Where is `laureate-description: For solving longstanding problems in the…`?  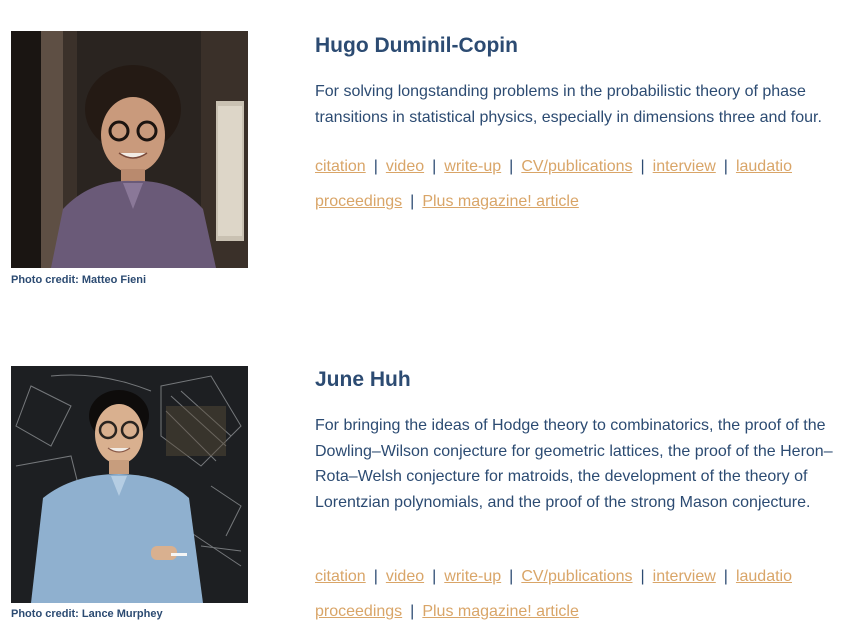 laureate-description: For solving longstanding problems in the… is located at coordinates (568, 104).